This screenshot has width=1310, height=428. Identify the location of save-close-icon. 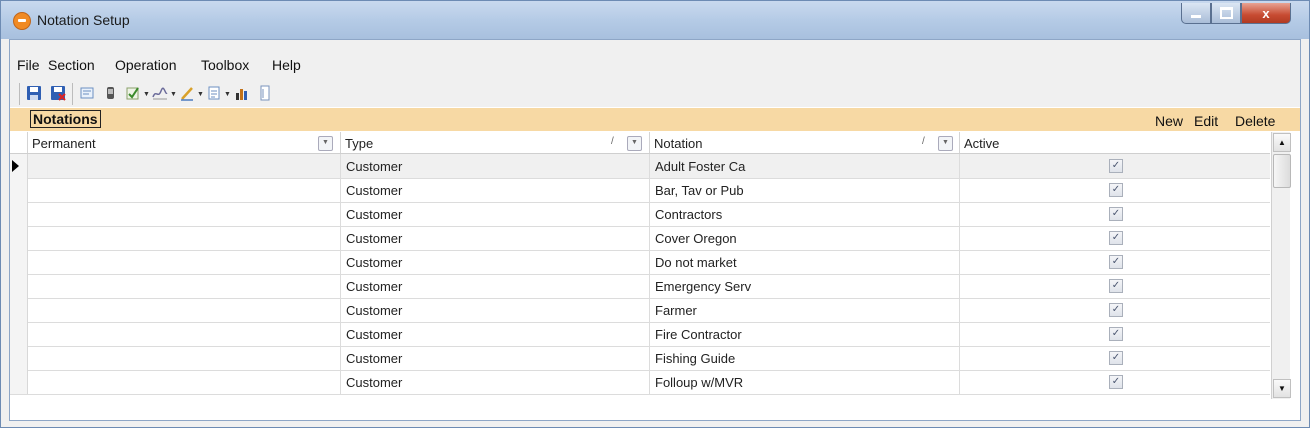
(58, 93).